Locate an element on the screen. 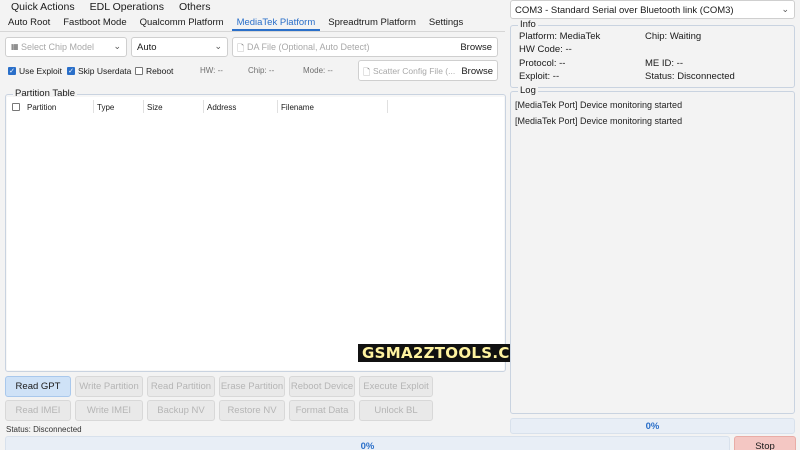 The width and height of the screenshot is (800, 450). da-file-placeholder: DA File (Optional, Auto Detect) is located at coordinates (308, 47).